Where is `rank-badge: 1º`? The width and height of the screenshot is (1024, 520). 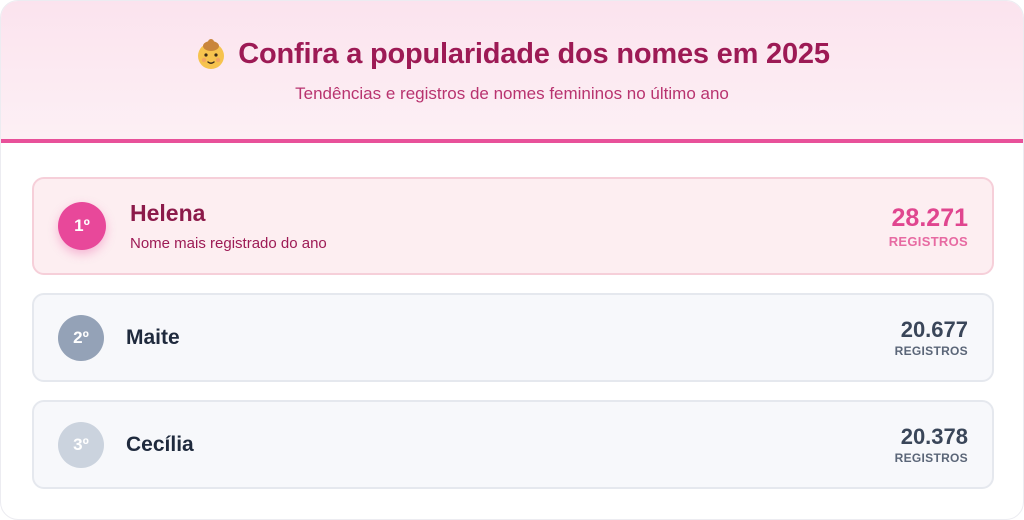 rank-badge: 1º is located at coordinates (82, 226).